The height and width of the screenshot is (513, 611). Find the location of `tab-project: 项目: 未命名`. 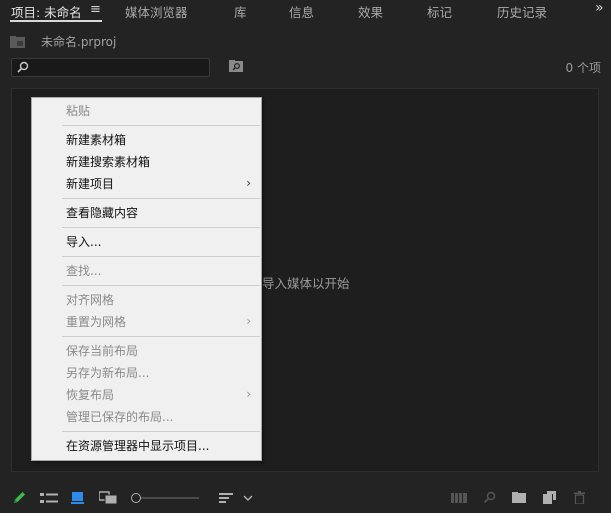

tab-project: 项目: 未命名 is located at coordinates (46, 11).